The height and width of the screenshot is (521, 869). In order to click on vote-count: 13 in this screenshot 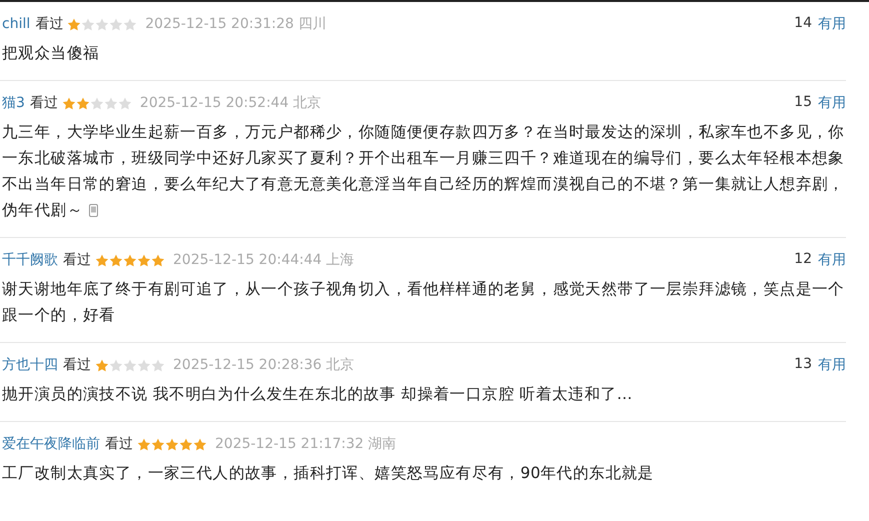, I will do `click(803, 365)`.